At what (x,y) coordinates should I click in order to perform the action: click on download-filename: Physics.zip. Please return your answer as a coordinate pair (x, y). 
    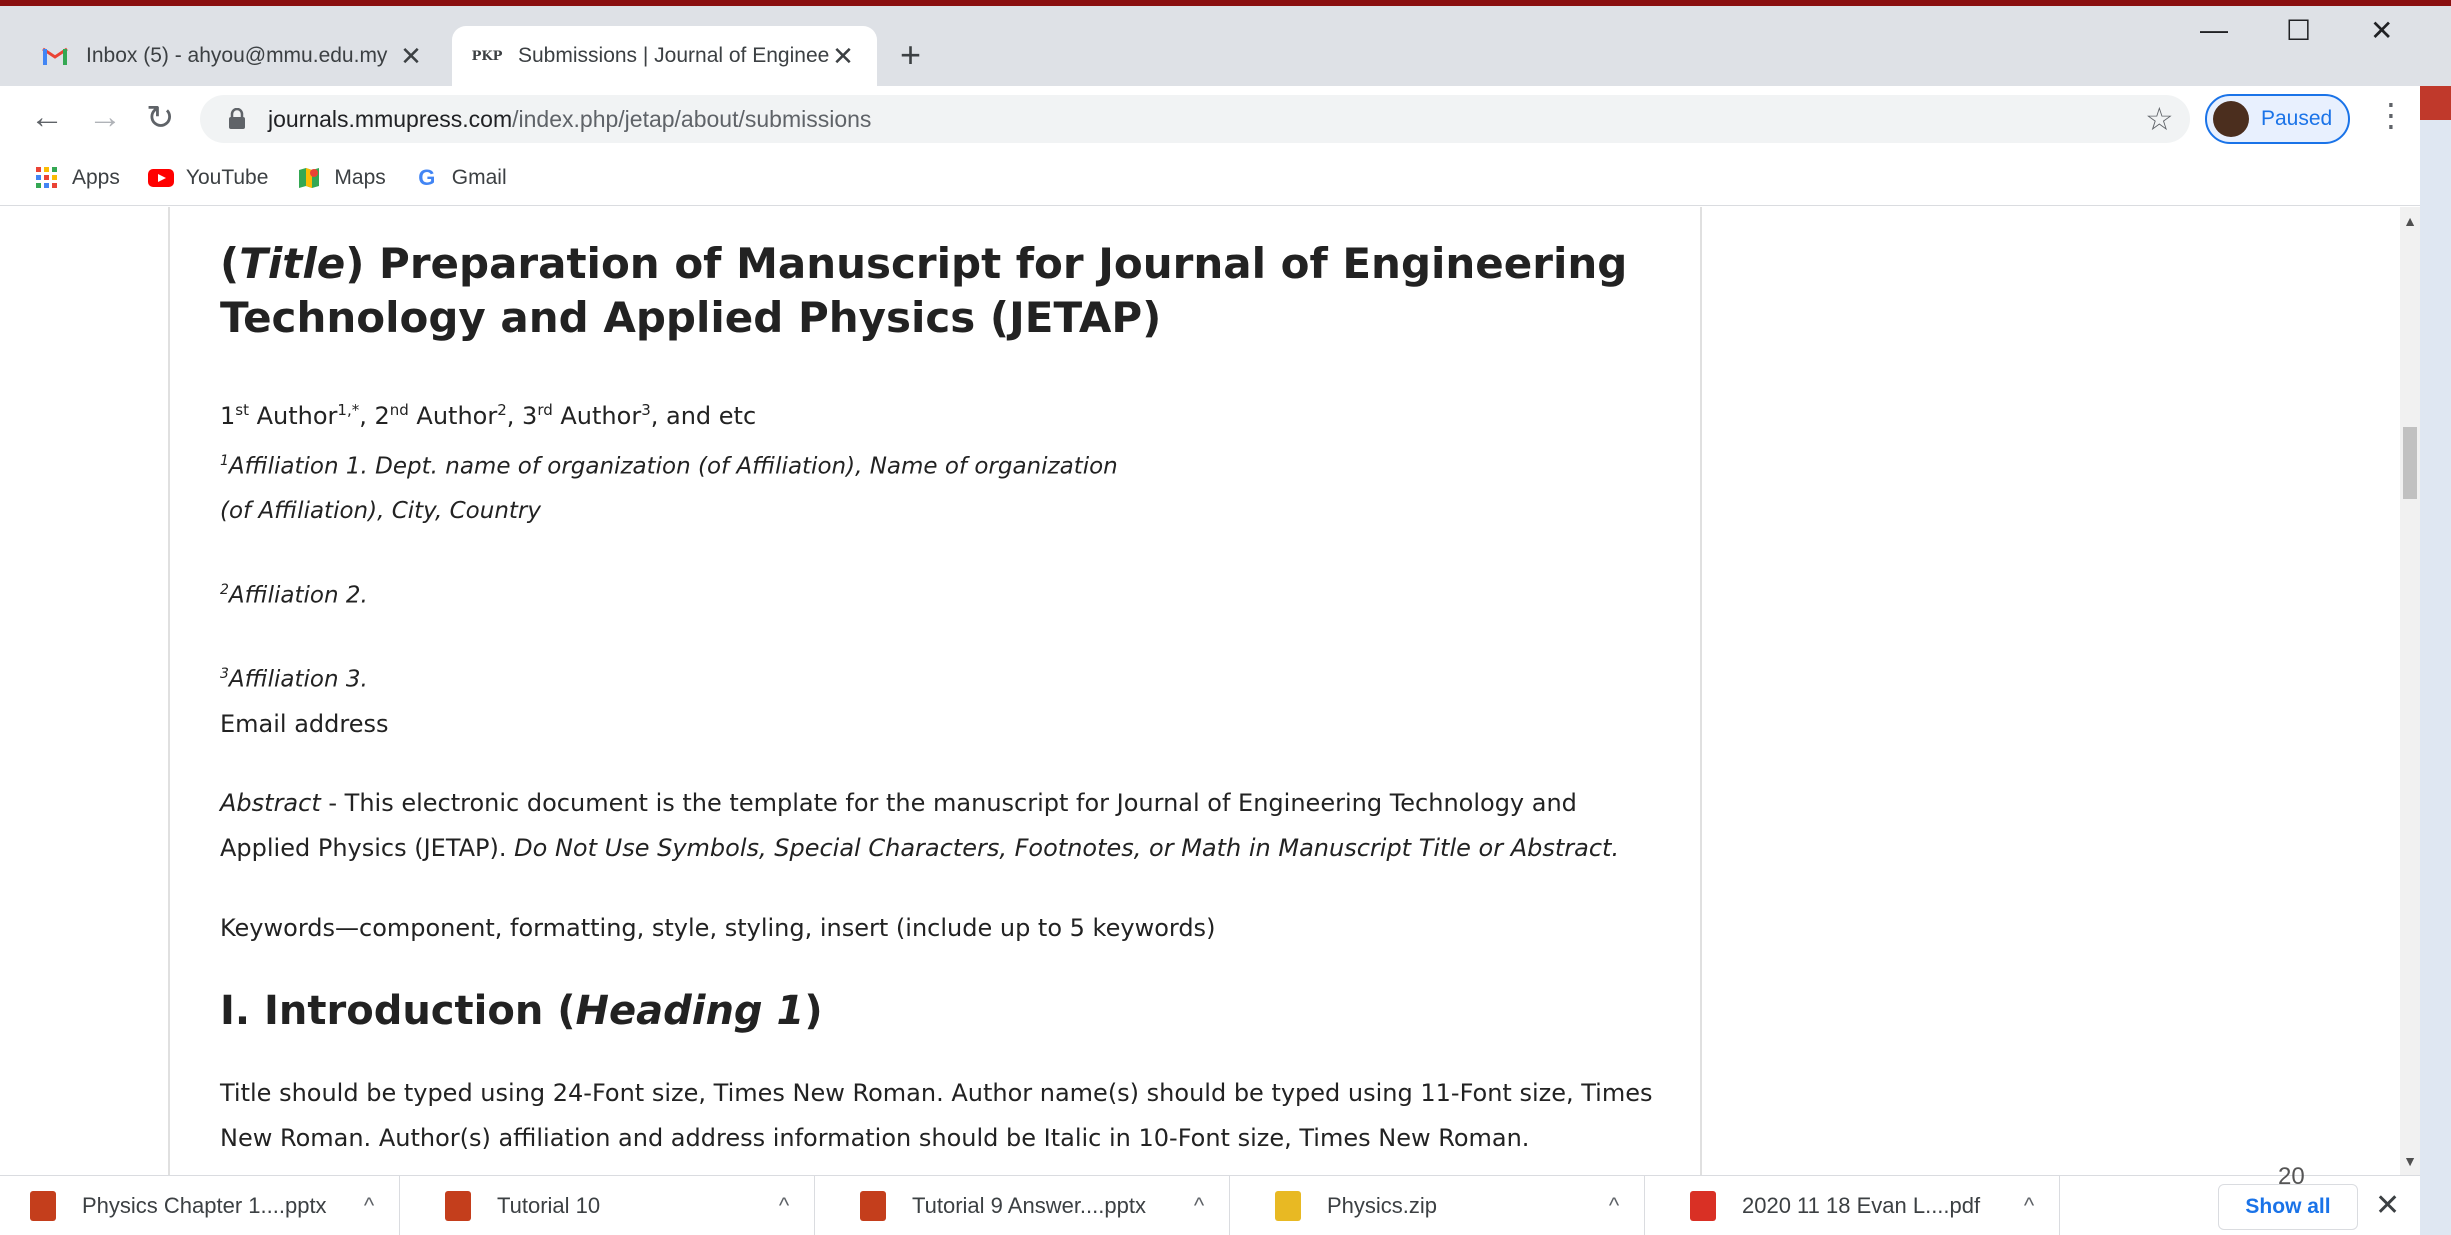
    Looking at the image, I should click on (1382, 1205).